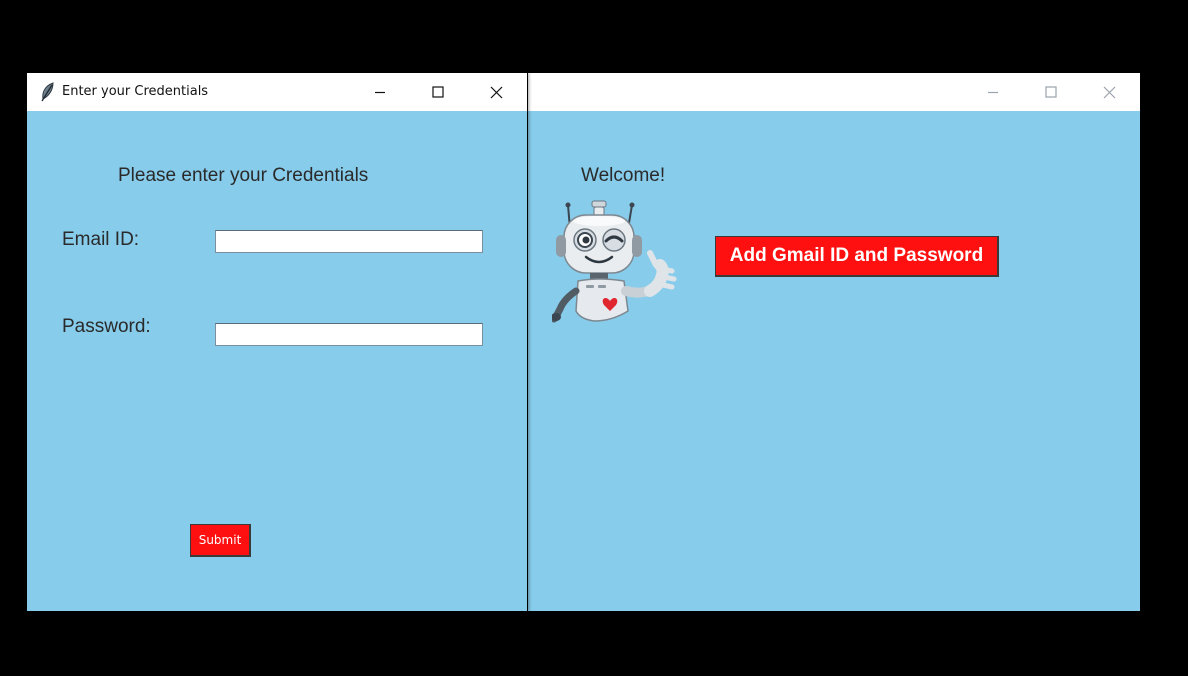 This screenshot has height=676, width=1188. I want to click on main-window-titlebar, so click(834, 92).